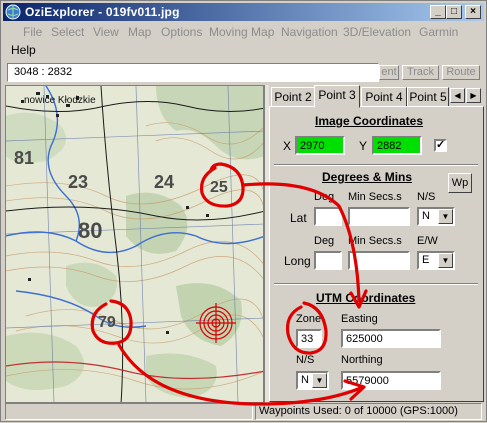  Describe the element at coordinates (377, 32) in the screenshot. I see `menu-3d-elevation: 3D/Elevation` at that location.